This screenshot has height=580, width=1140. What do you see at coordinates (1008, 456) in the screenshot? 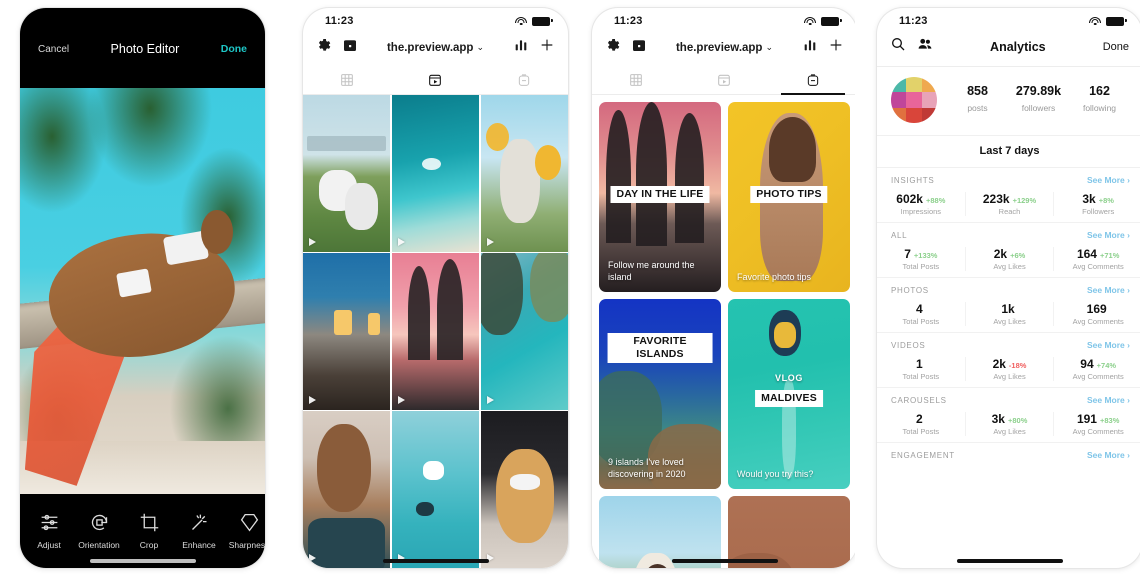
I see `section-header: ENGAGEMENT See More ›` at bounding box center [1008, 456].